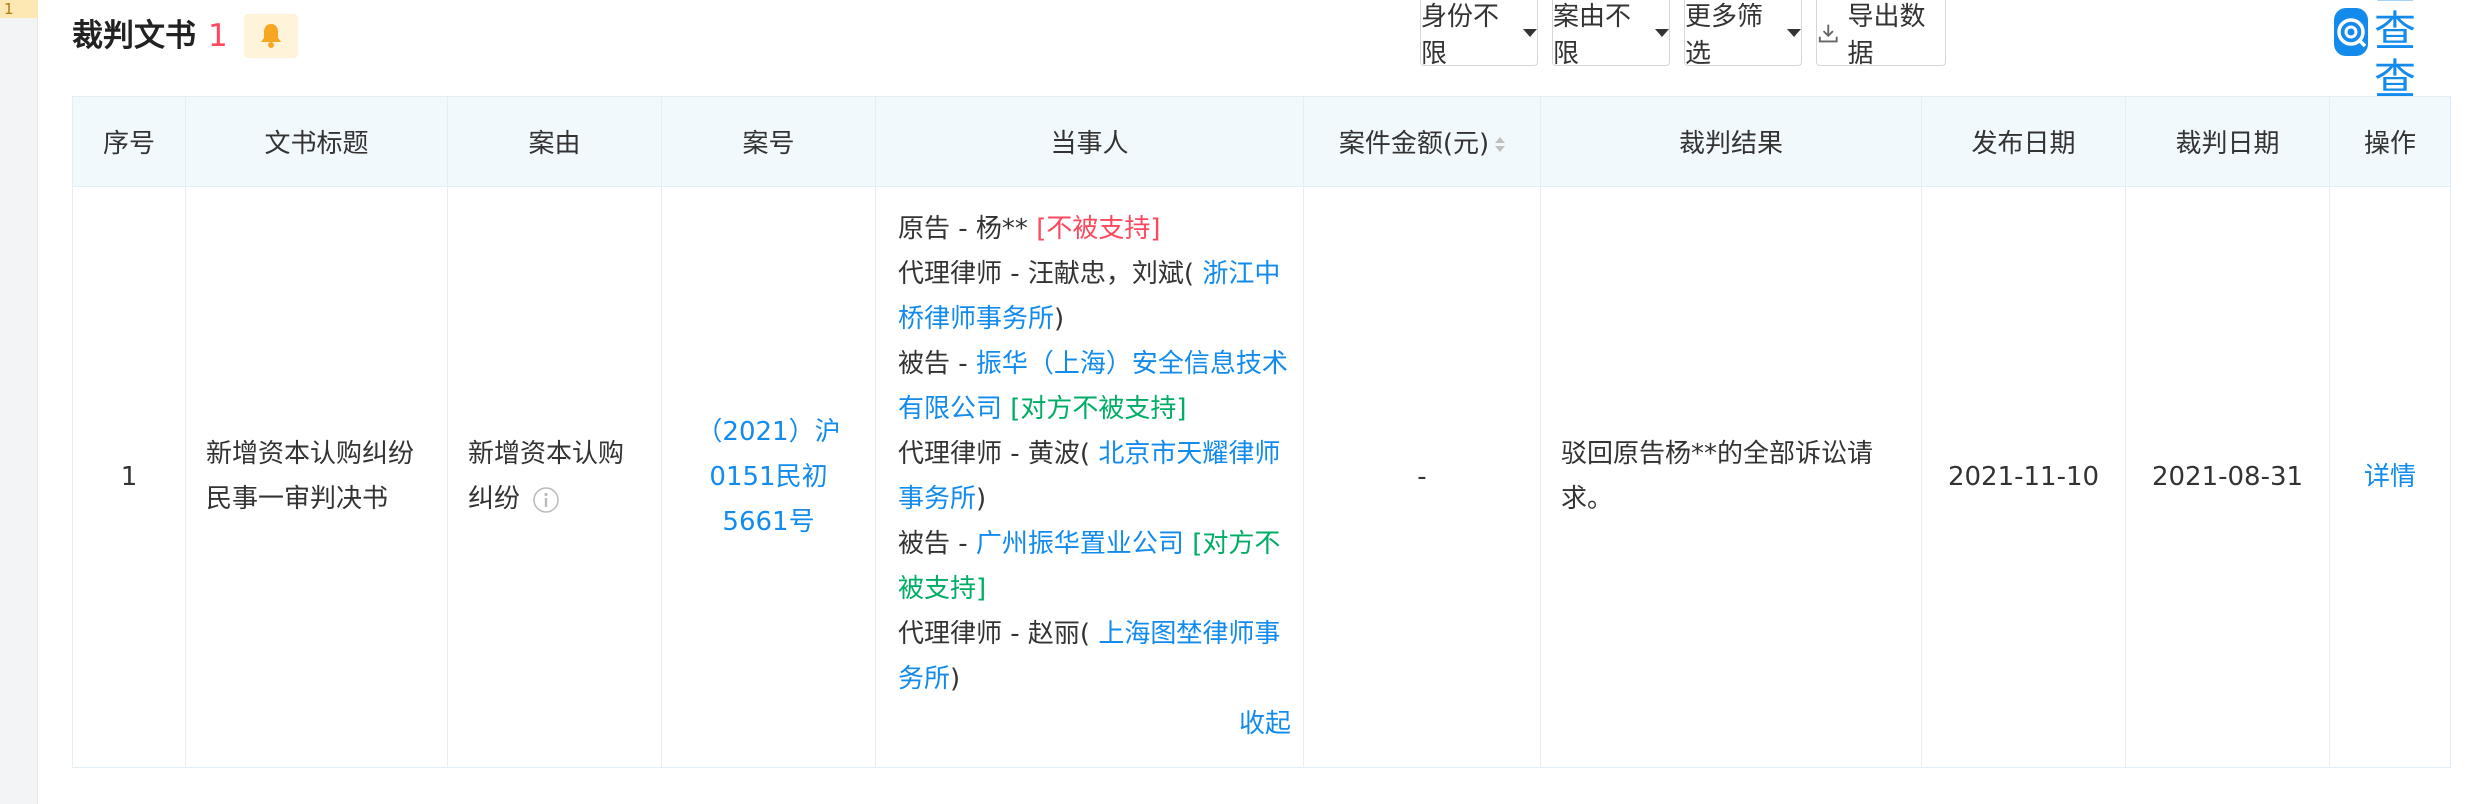  I want to click on cell-action: 详情, so click(2390, 477).